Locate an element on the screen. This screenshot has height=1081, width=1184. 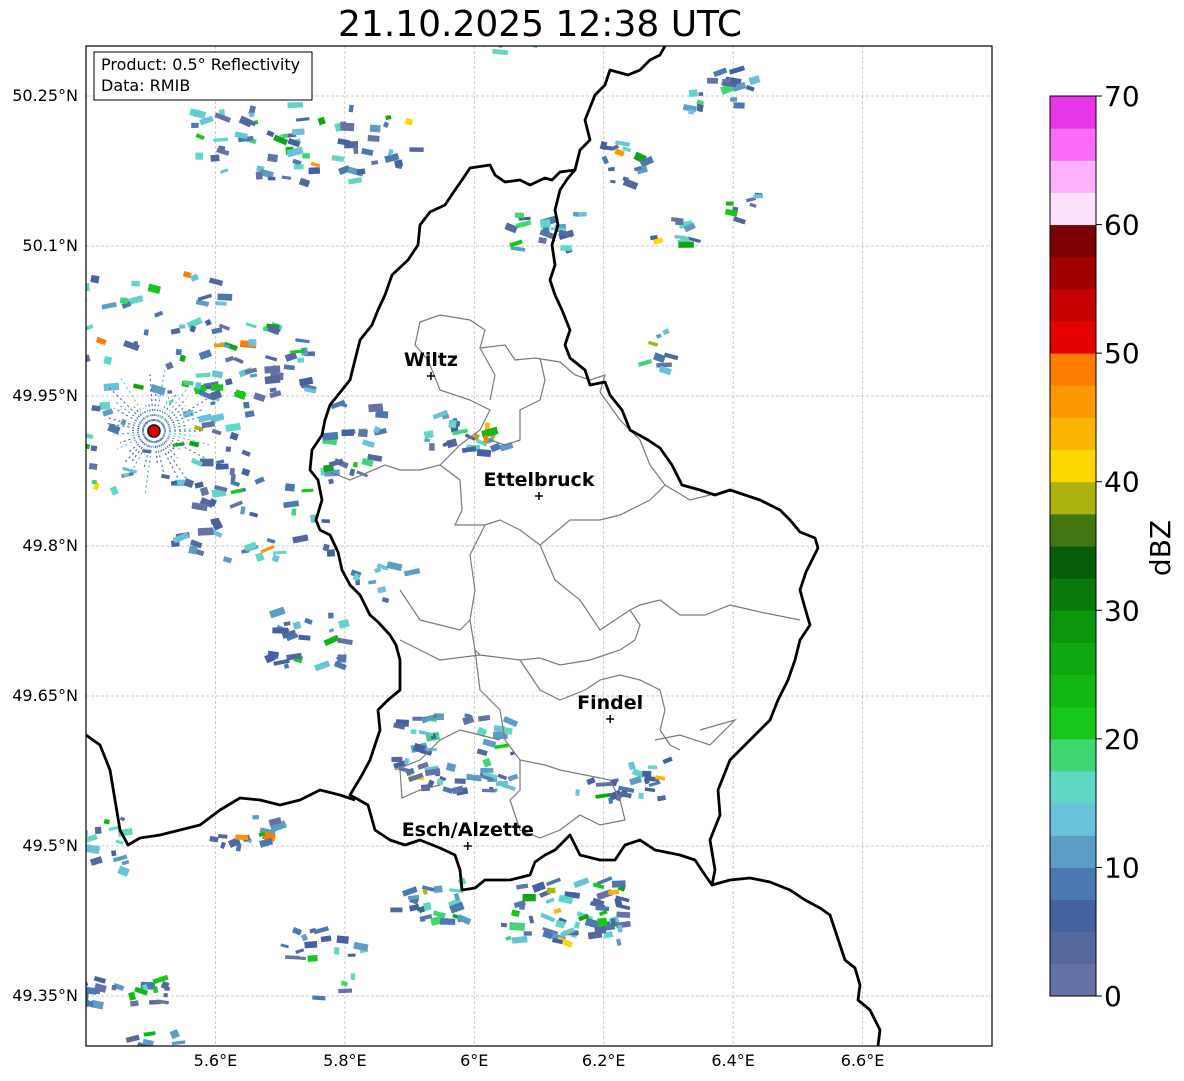
colorbar: 0 10 20 30 40 50 60 70 dBZ is located at coordinates (1113, 546).